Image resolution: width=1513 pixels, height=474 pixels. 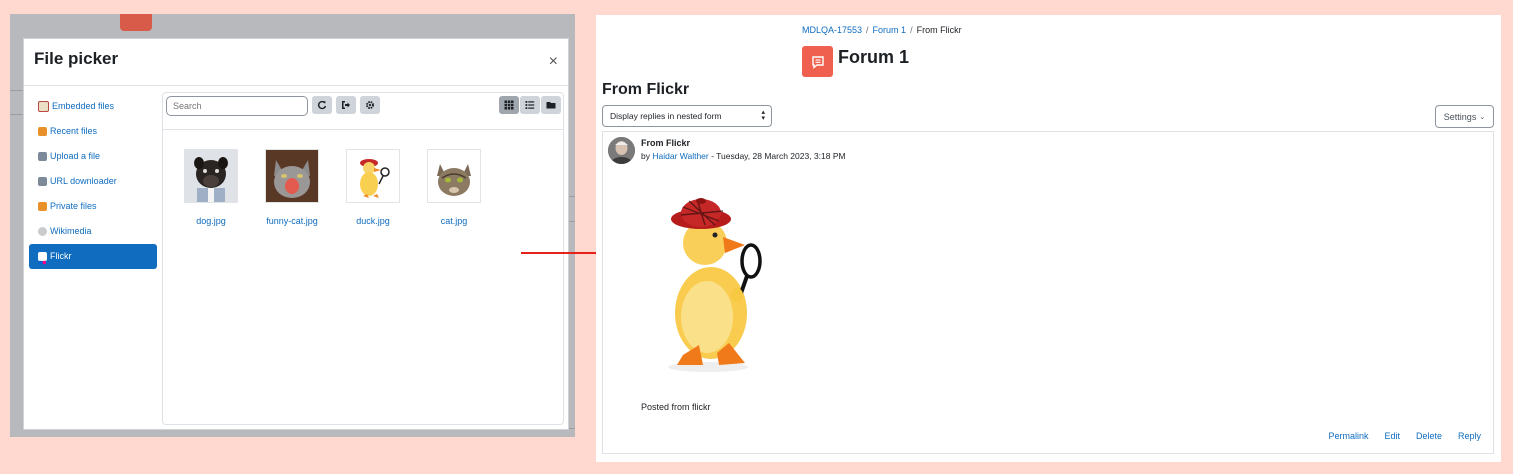 What do you see at coordinates (553, 62) in the screenshot?
I see `close-icon: ×` at bounding box center [553, 62].